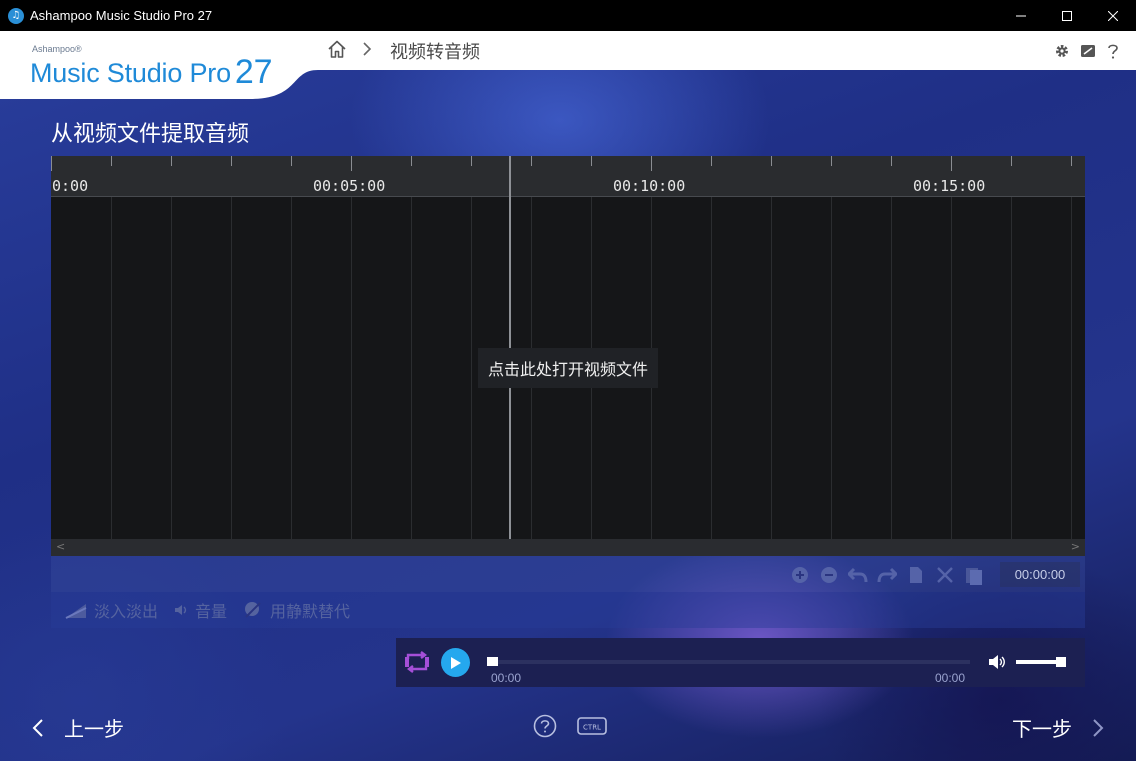 The width and height of the screenshot is (1136, 761). I want to click on breadcrumb-current: 视频转音频, so click(435, 52).